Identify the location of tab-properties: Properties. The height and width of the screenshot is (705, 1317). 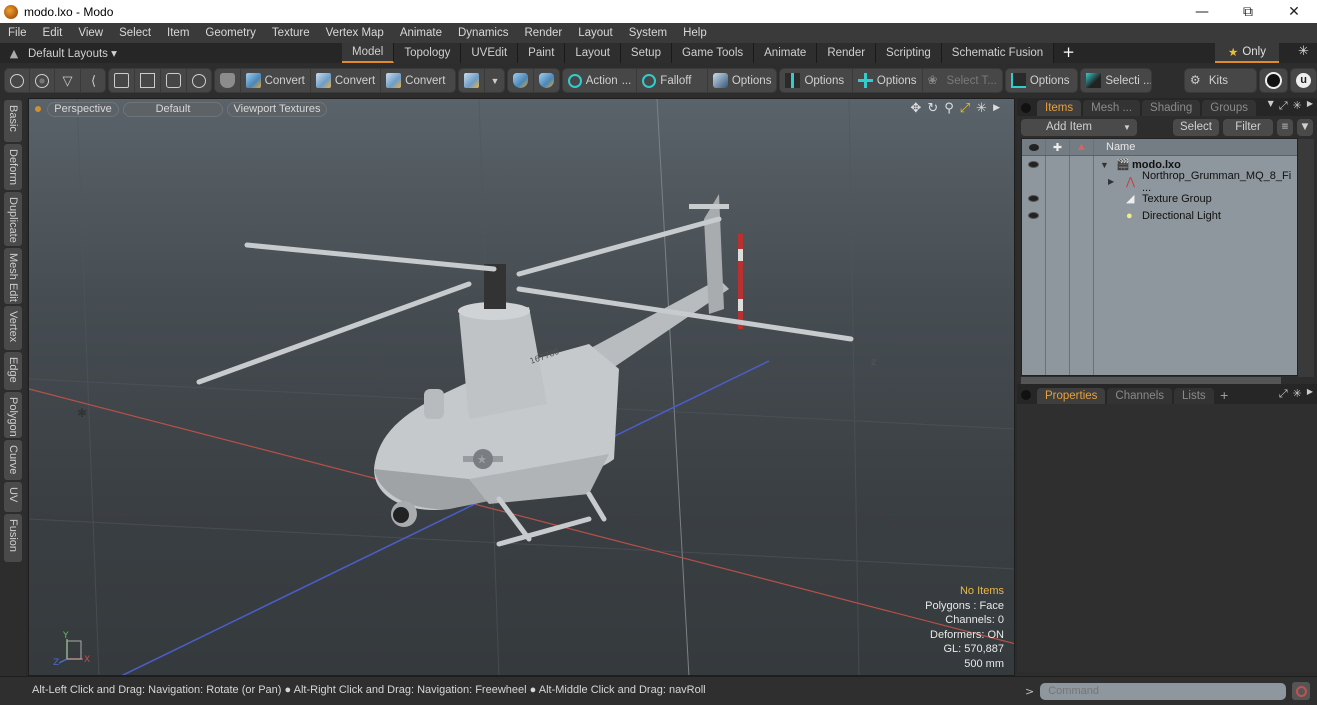
(1071, 396).